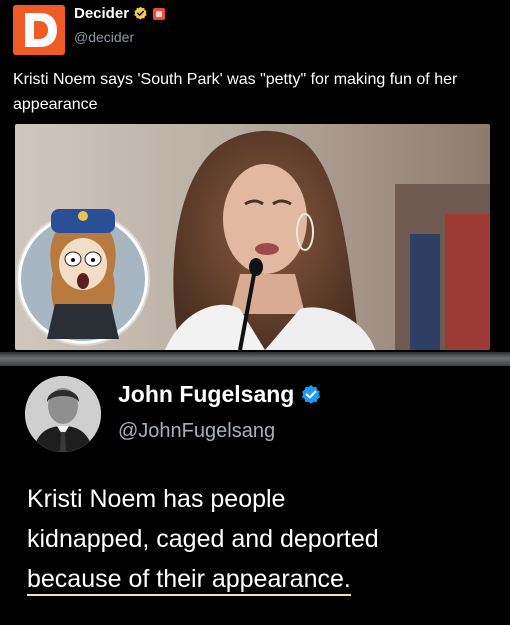 This screenshot has height=625, width=510. What do you see at coordinates (39, 30) in the screenshot?
I see `decider-logo-icon` at bounding box center [39, 30].